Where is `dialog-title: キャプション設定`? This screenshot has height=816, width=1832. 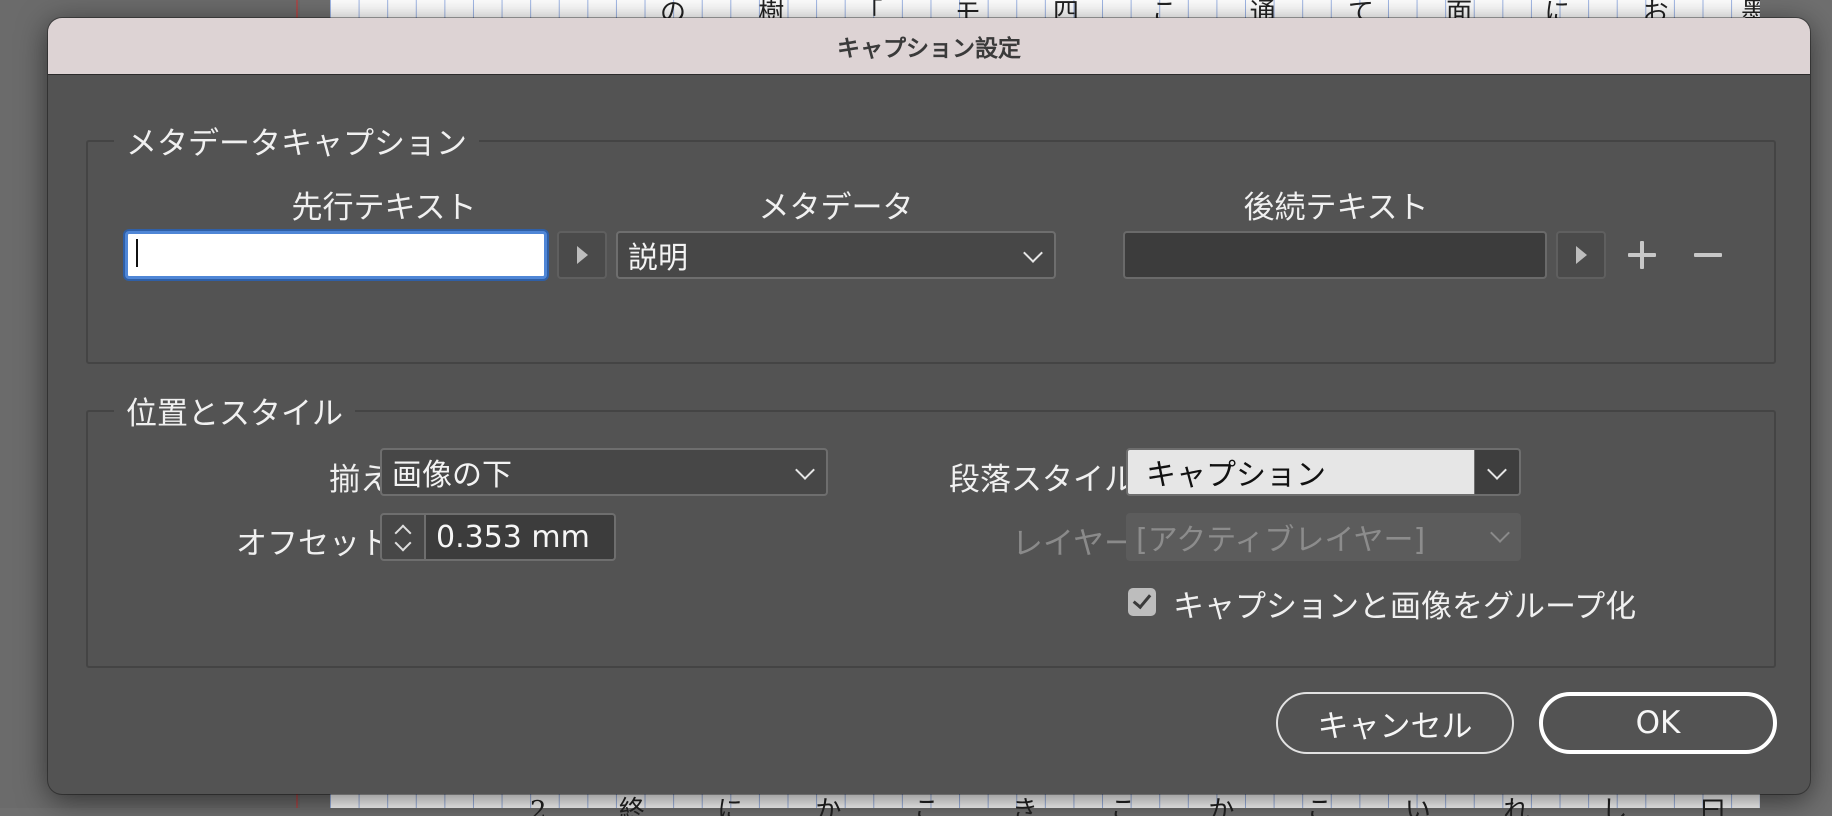 dialog-title: キャプション設定 is located at coordinates (929, 46).